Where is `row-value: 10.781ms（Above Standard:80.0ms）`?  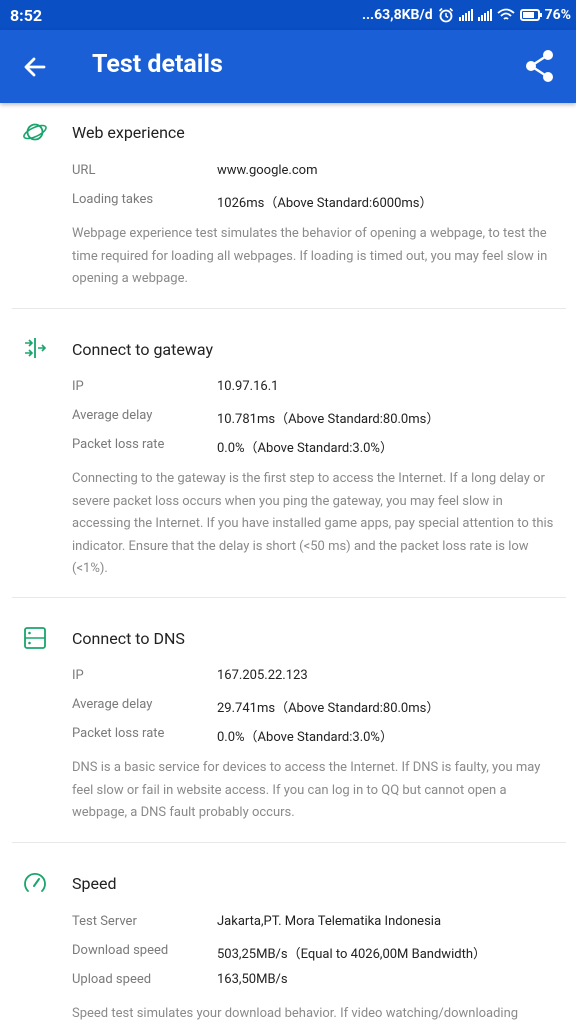
row-value: 10.781ms（Above Standard:80.0ms） is located at coordinates (328, 419).